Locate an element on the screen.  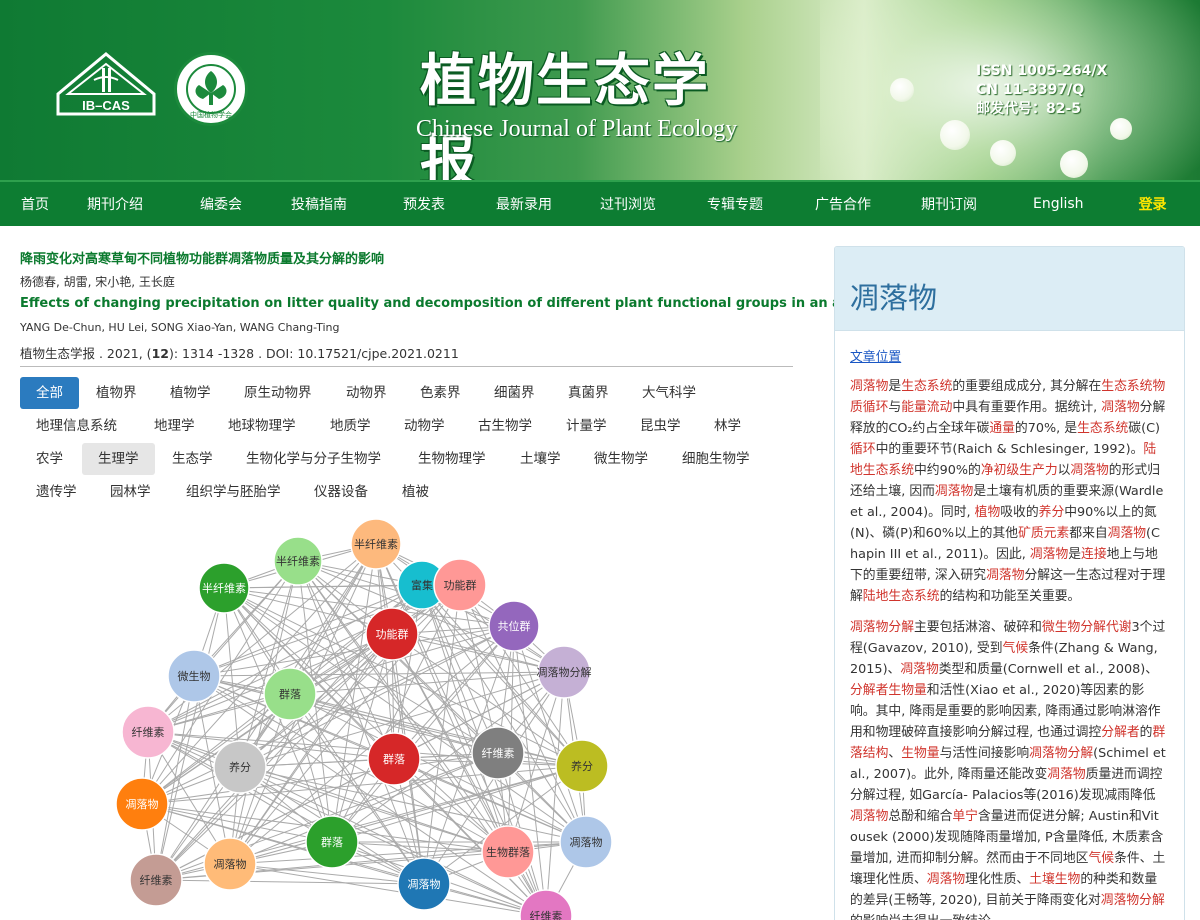
keyword-link: 能量流动 is located at coordinates (926, 407).